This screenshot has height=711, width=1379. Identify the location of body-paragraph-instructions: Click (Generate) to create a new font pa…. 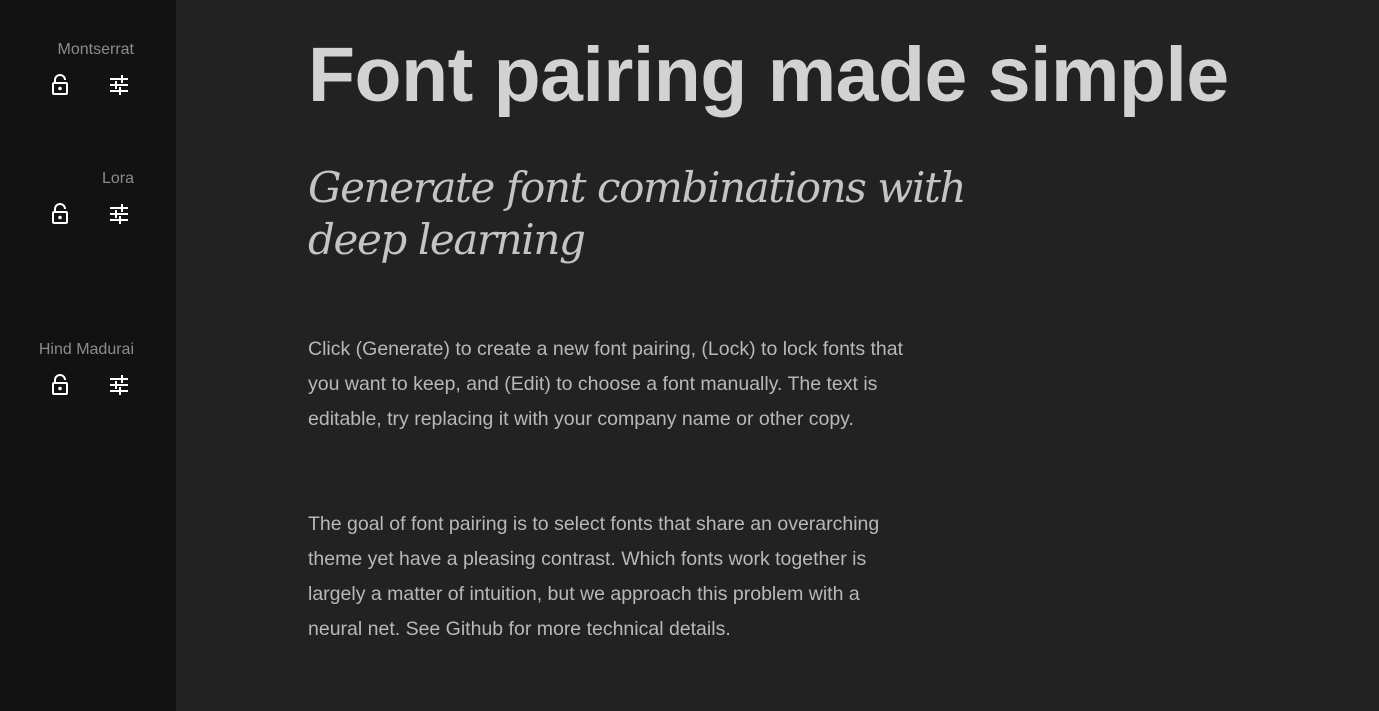
(608, 384).